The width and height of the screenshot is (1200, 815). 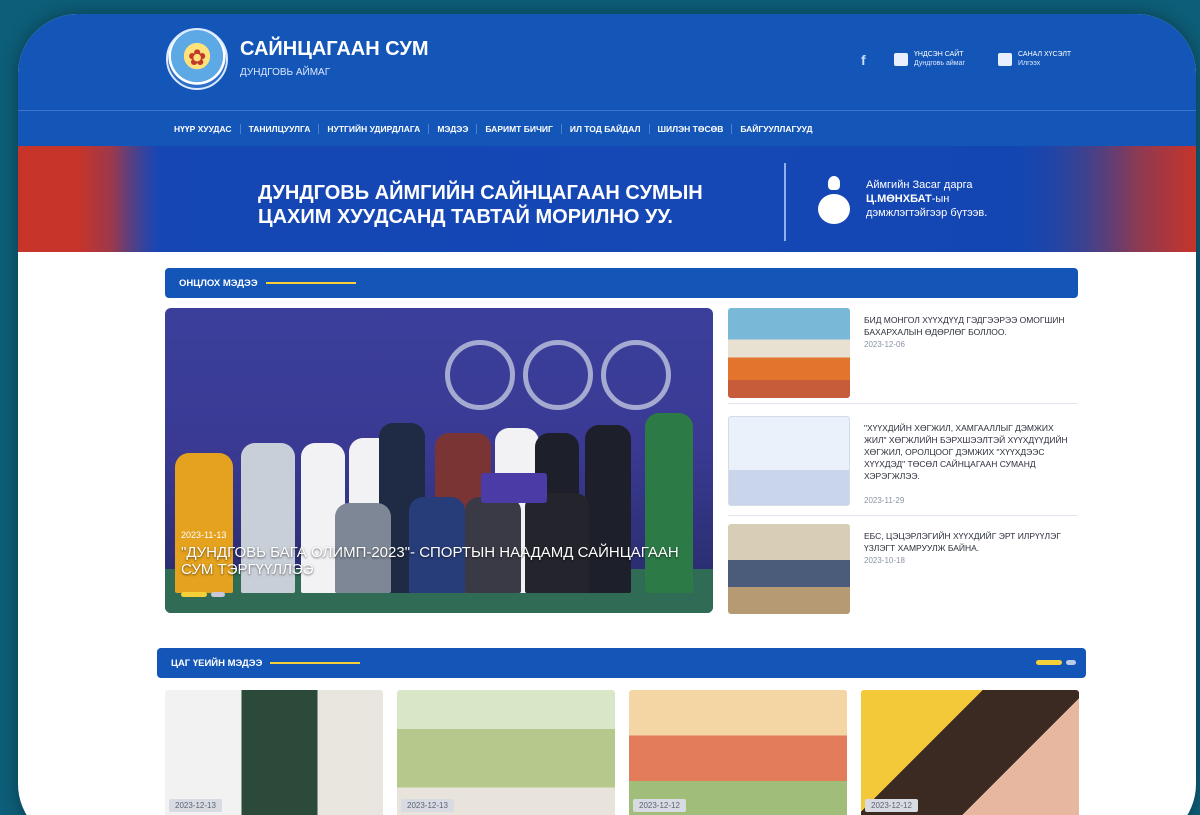 I want to click on site-logo: ✿, so click(x=197, y=59).